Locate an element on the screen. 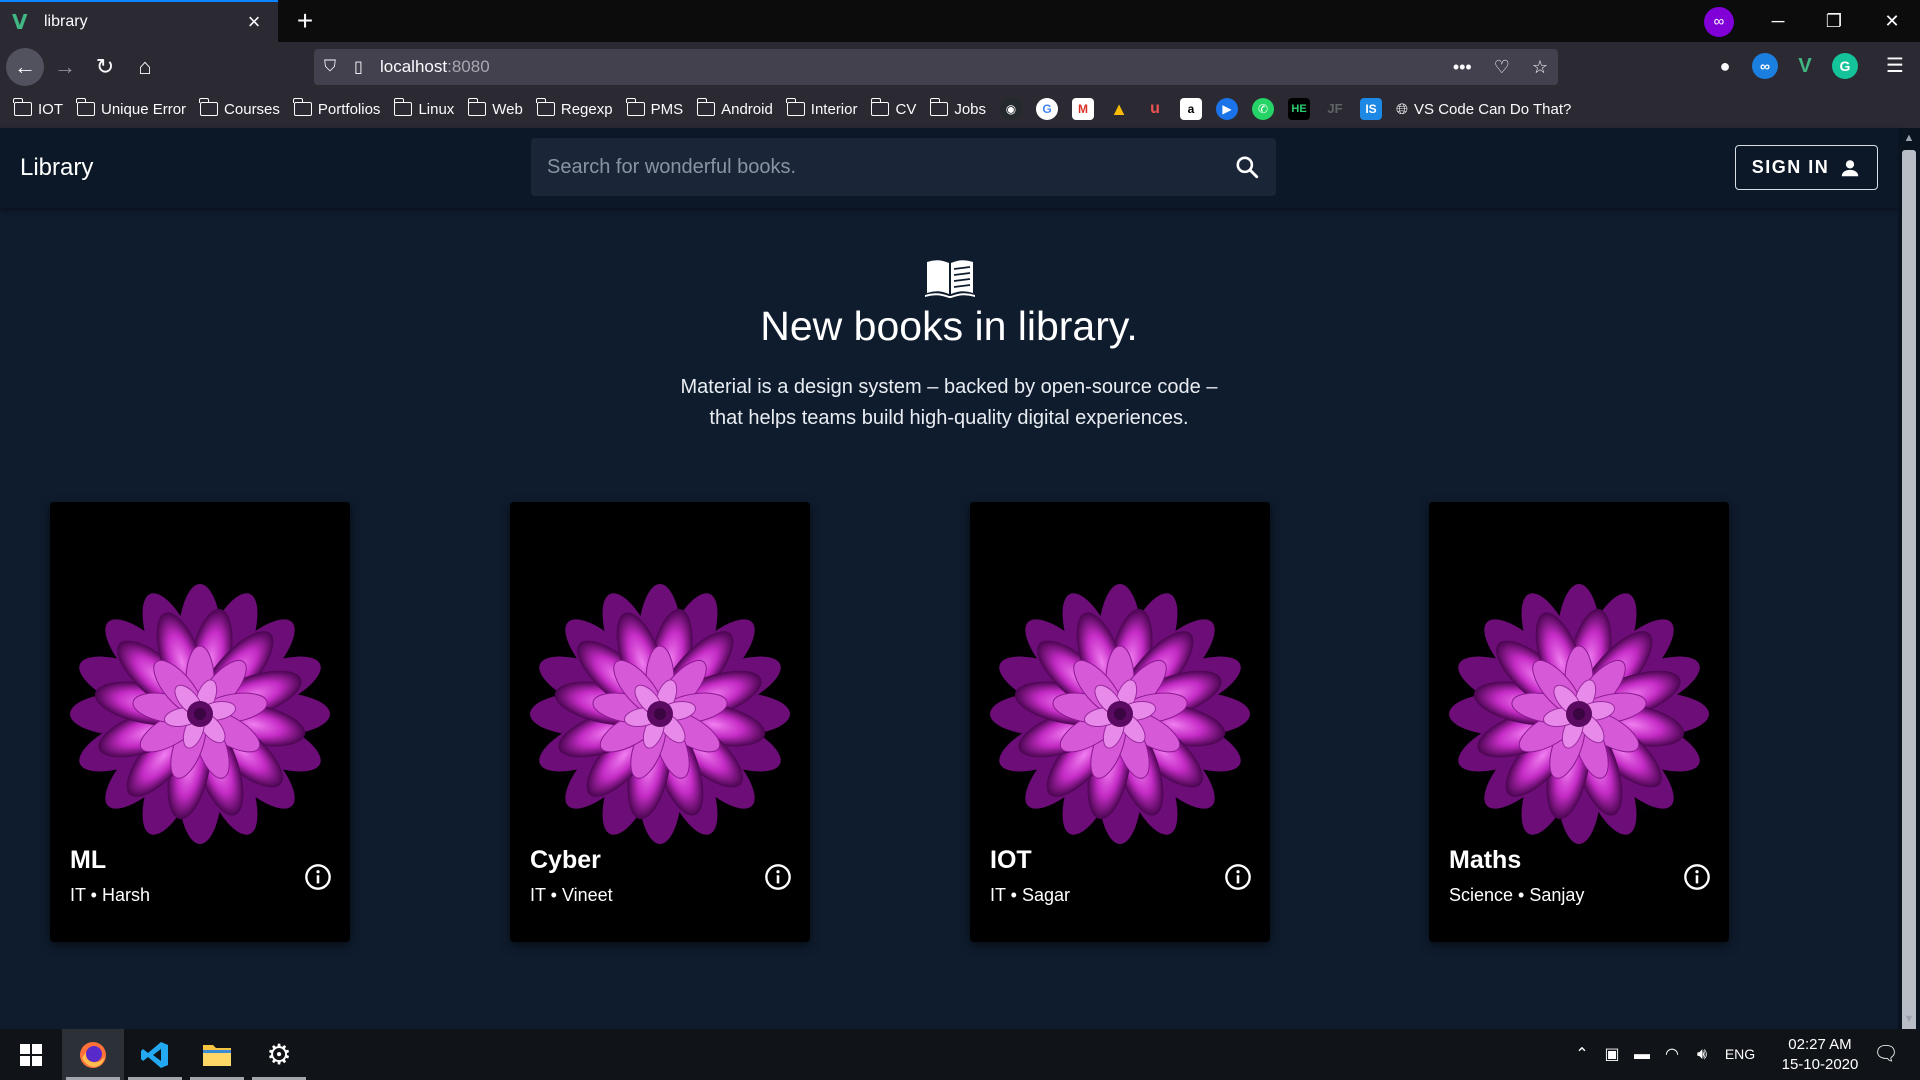  show-hidden-icons-icon: ⌃ is located at coordinates (1582, 1054).